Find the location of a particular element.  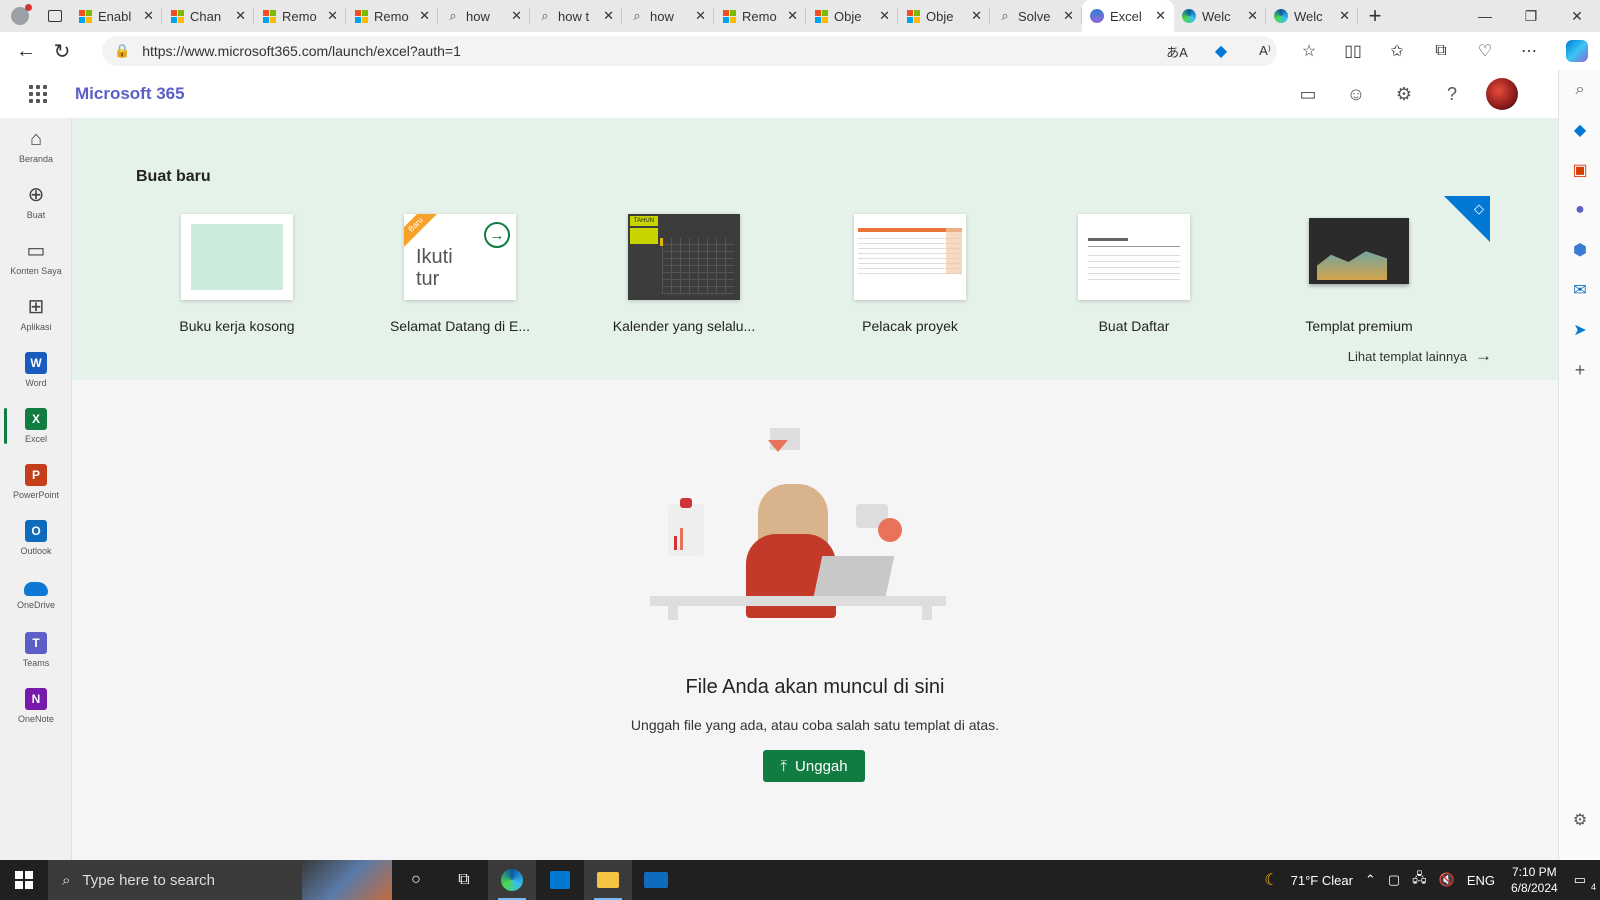

taskbar-mail-button is located at coordinates (656, 880).